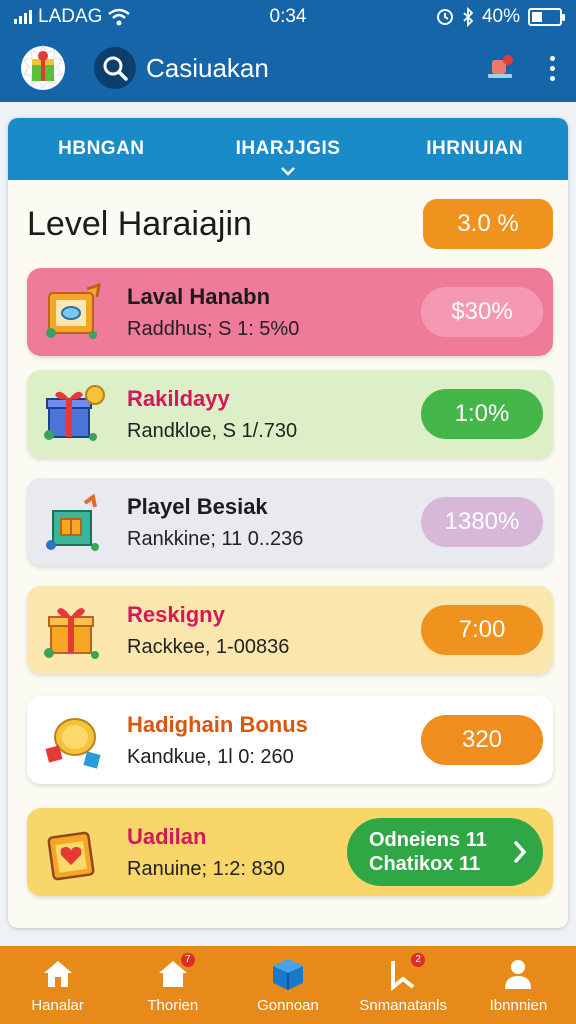  I want to click on chevron-right-icon, so click(520, 852).